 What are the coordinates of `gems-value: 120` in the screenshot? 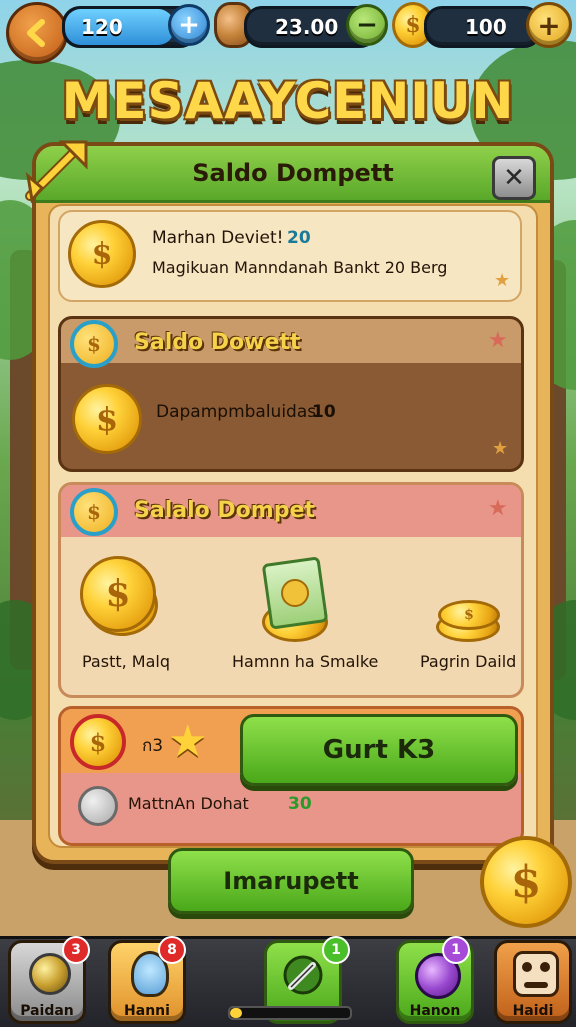 It's located at (102, 27).